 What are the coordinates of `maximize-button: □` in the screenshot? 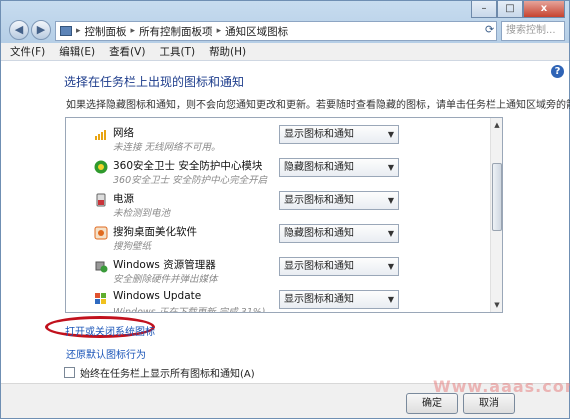 It's located at (510, 9).